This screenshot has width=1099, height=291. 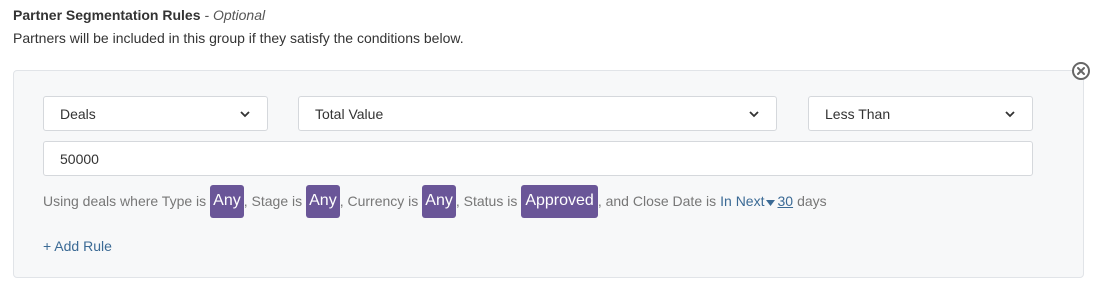 What do you see at coordinates (125, 201) in the screenshot?
I see `filter-prefix: Using deals where Type is` at bounding box center [125, 201].